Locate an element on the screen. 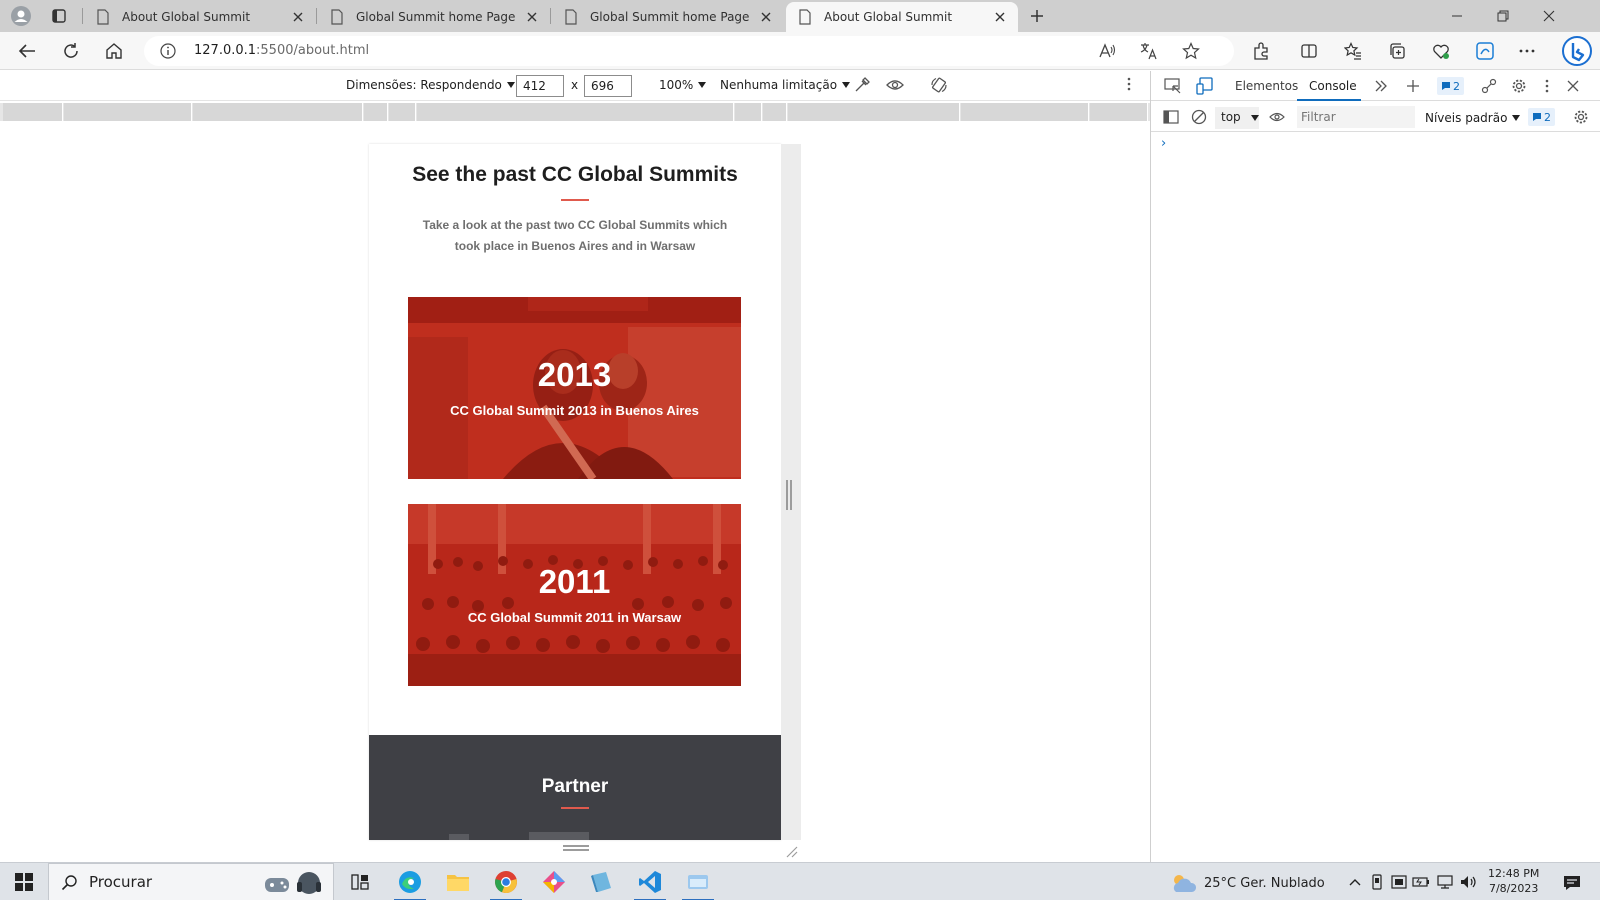 Image resolution: width=1600 pixels, height=900 pixels. devtools-tabbar: Elementos Console 2 is located at coordinates (1375, 86).